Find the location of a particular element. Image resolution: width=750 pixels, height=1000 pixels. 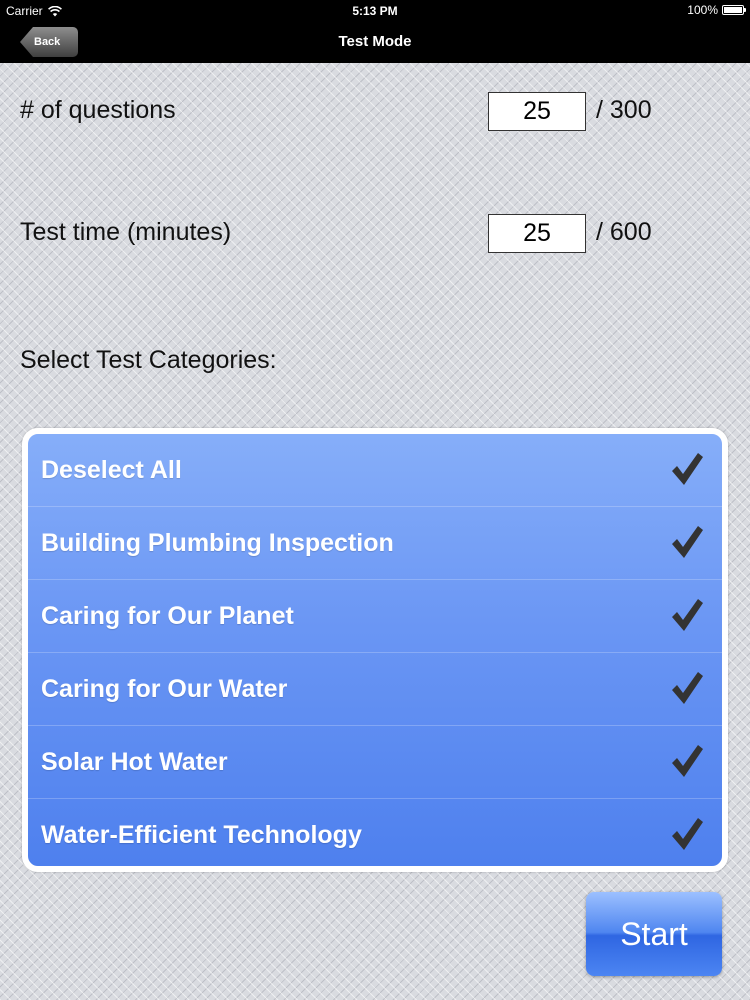

category-item-water-efficient-technology: Water-Efficient Technology is located at coordinates (375, 832).